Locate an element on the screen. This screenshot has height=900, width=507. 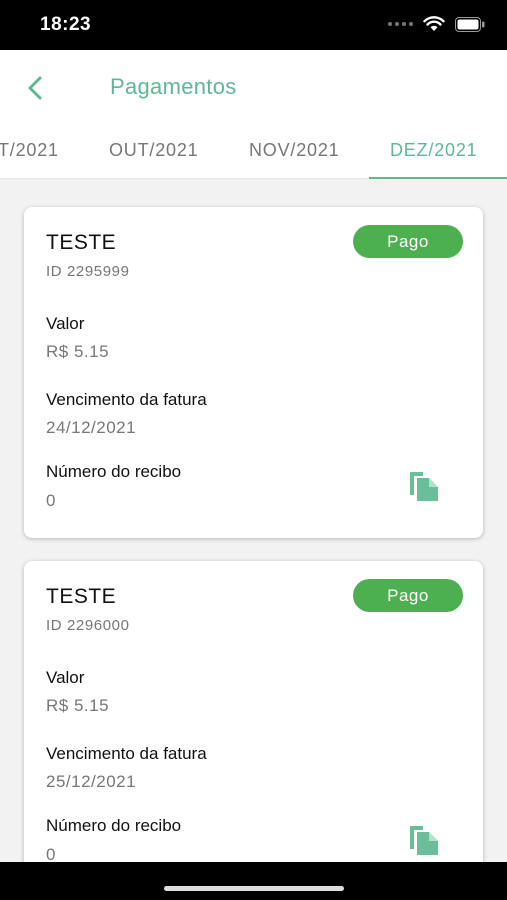
status-bar: 18:23 is located at coordinates (253, 25).